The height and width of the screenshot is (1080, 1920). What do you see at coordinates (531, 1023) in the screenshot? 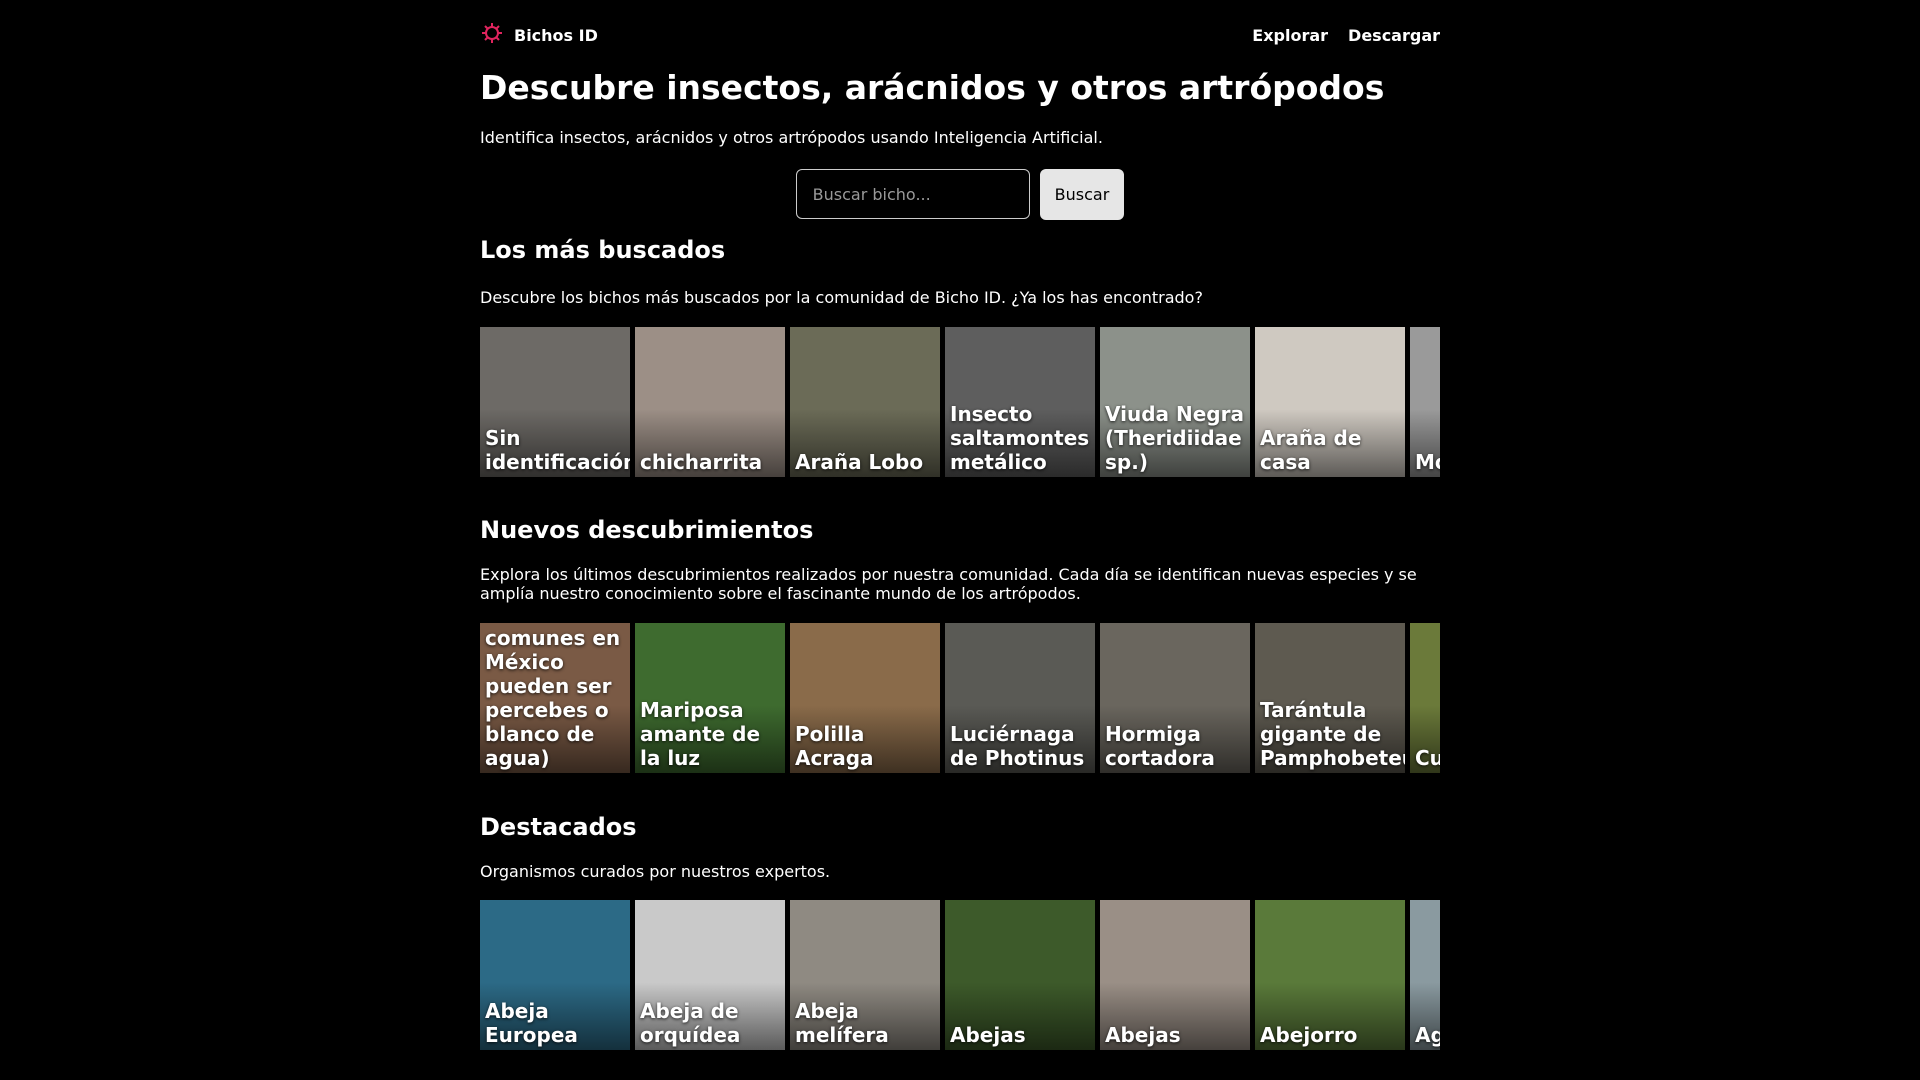
I see `organism-name: Abeja Europea` at bounding box center [531, 1023].